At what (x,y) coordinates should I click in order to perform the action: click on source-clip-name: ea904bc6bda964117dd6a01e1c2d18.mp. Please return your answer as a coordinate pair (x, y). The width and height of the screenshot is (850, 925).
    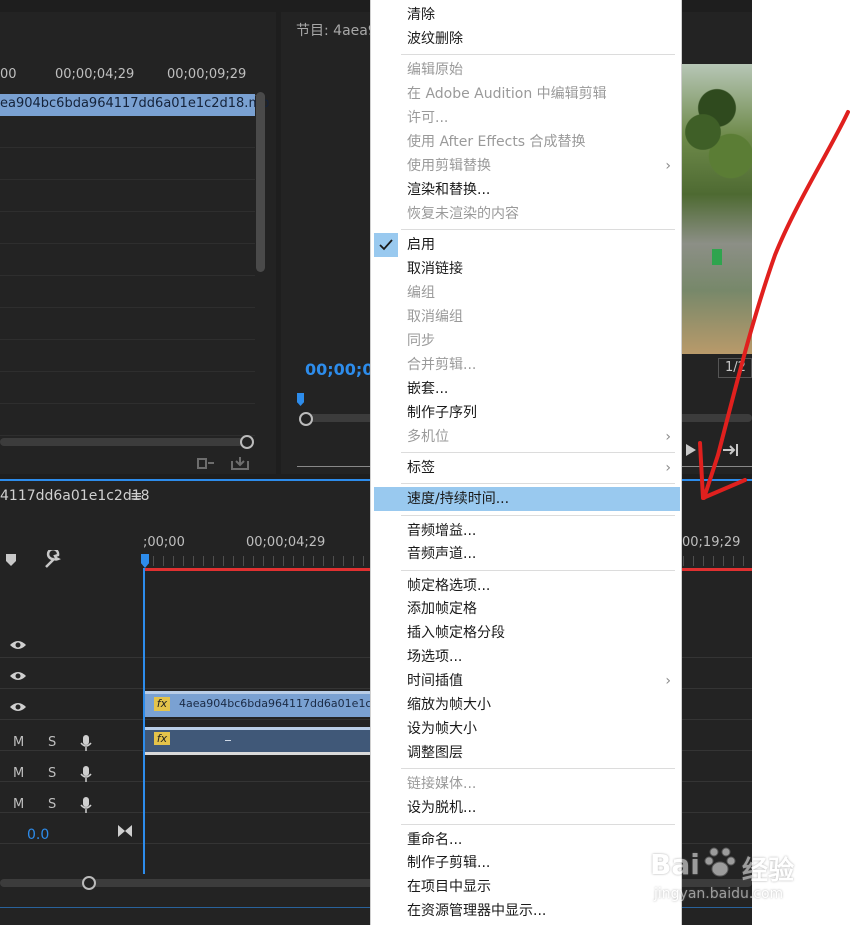
    Looking at the image, I should click on (135, 103).